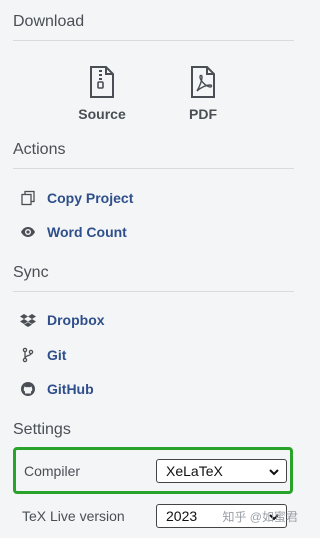 Image resolution: width=320 pixels, height=538 pixels. I want to click on dropbox-link: Dropbox, so click(62, 320).